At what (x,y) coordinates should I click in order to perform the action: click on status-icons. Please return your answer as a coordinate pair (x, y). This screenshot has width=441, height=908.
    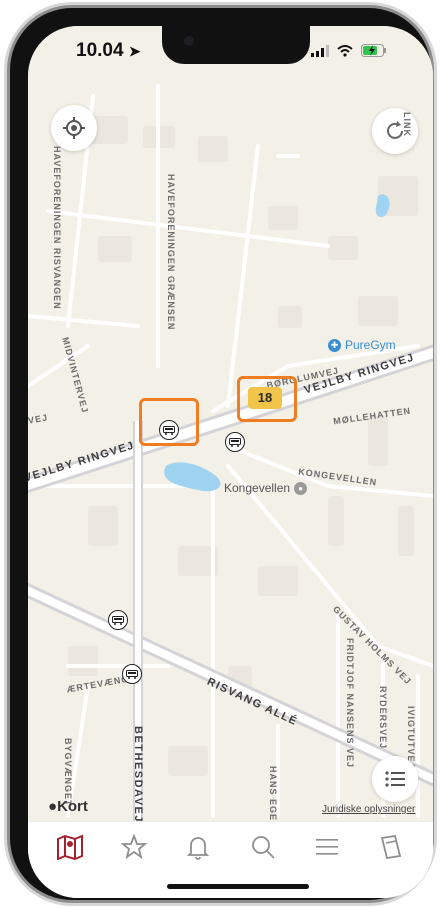
    Looking at the image, I should click on (349, 50).